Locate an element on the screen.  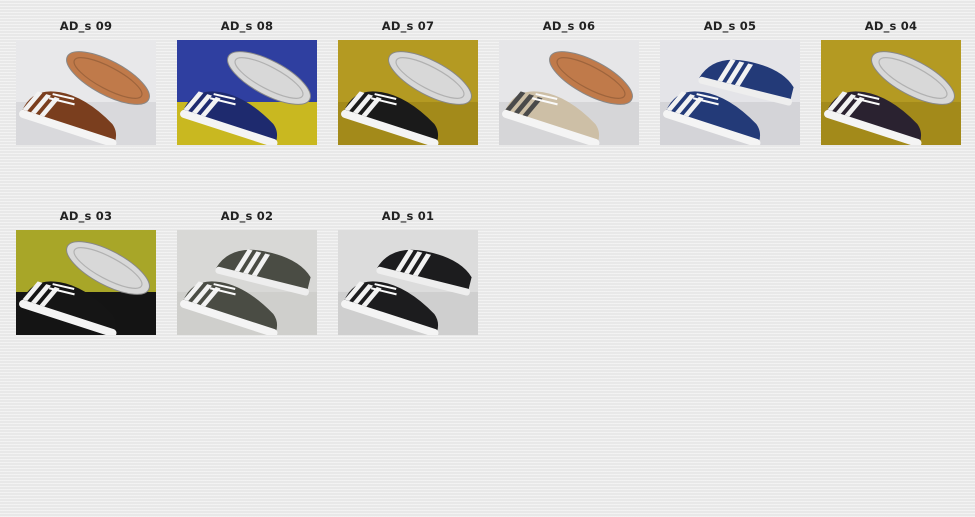
black-white-shoe-photo is located at coordinates (86, 282).